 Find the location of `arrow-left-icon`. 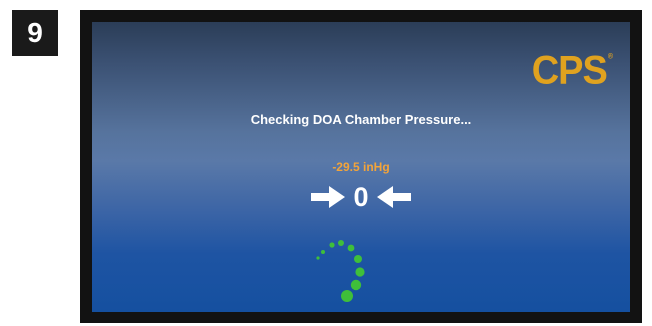

arrow-left-icon is located at coordinates (393, 197).